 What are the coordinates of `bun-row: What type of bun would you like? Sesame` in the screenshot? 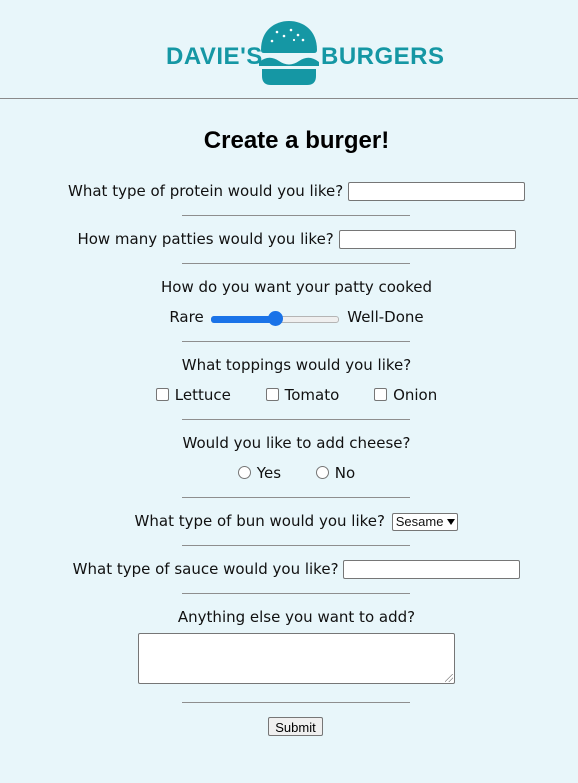 It's located at (289, 521).